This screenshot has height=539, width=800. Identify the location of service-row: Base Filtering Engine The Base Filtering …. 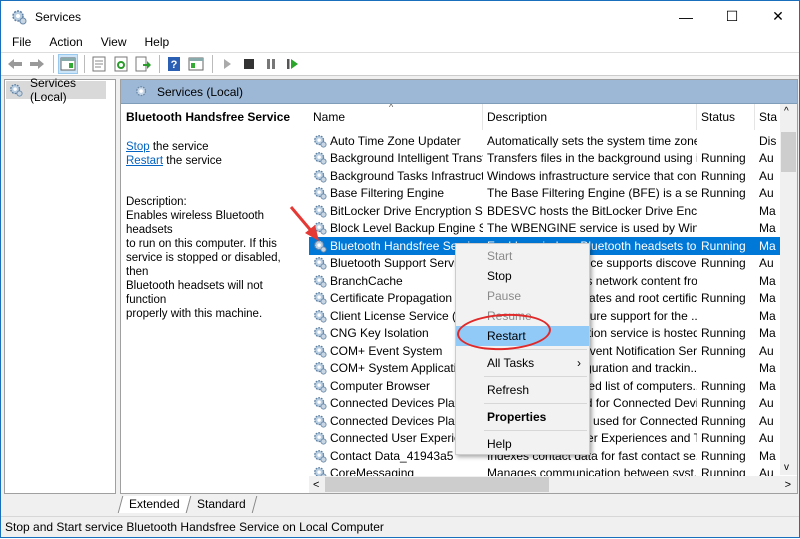
(546, 194).